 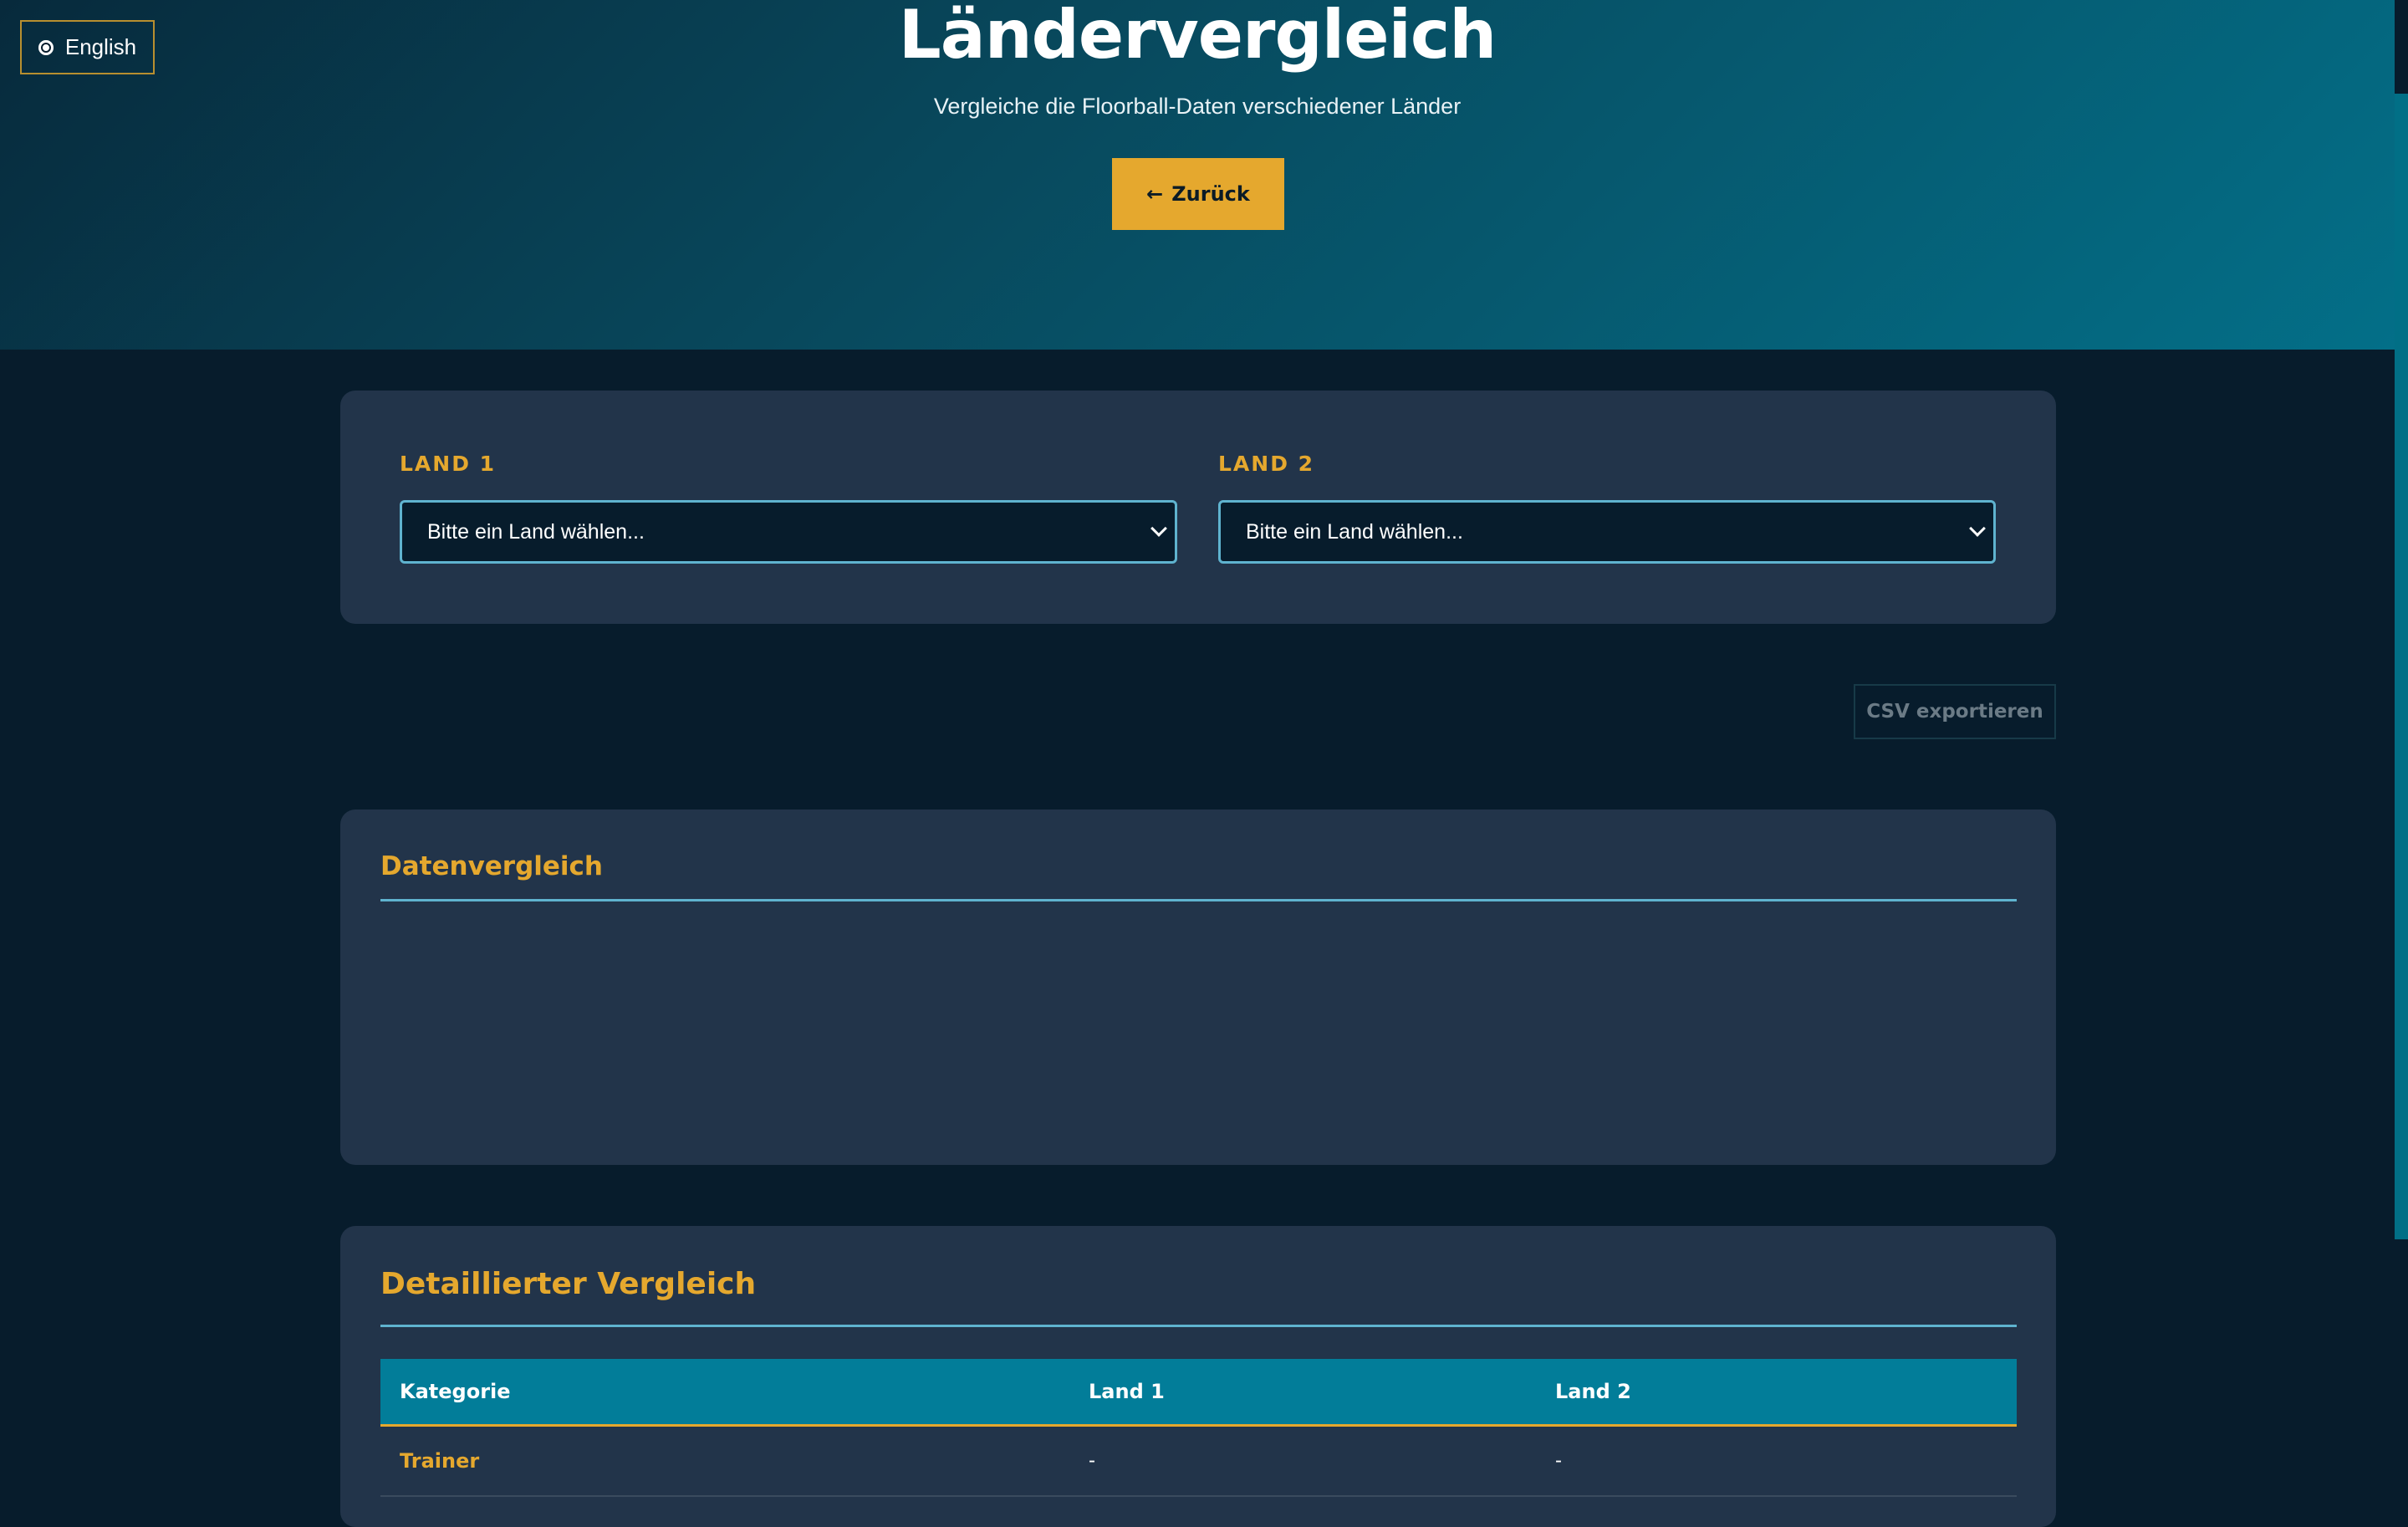 What do you see at coordinates (1155, 194) in the screenshot?
I see `arrow-left-icon: ←` at bounding box center [1155, 194].